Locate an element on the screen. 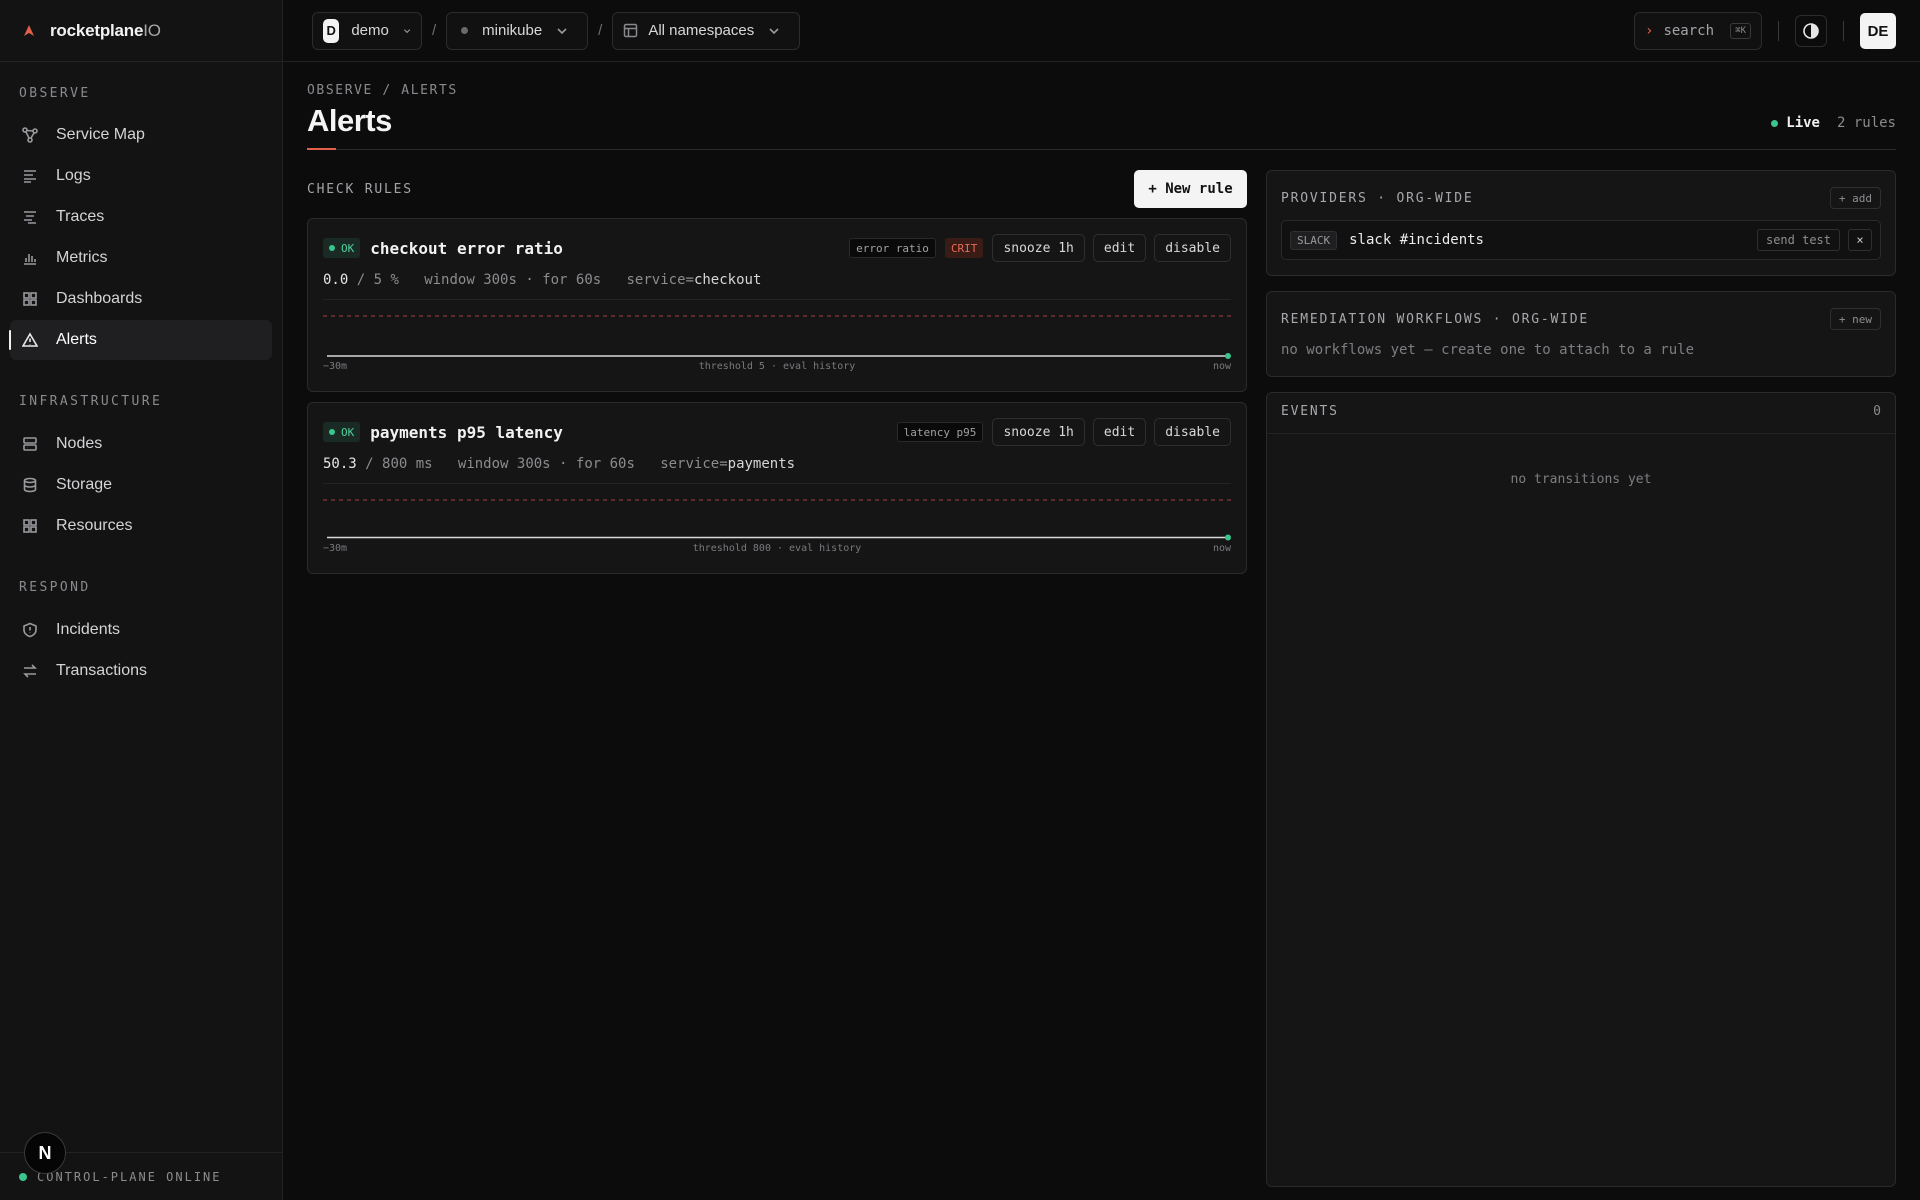  check-rules-header: CHECK RULES + New rule is located at coordinates (777, 190).